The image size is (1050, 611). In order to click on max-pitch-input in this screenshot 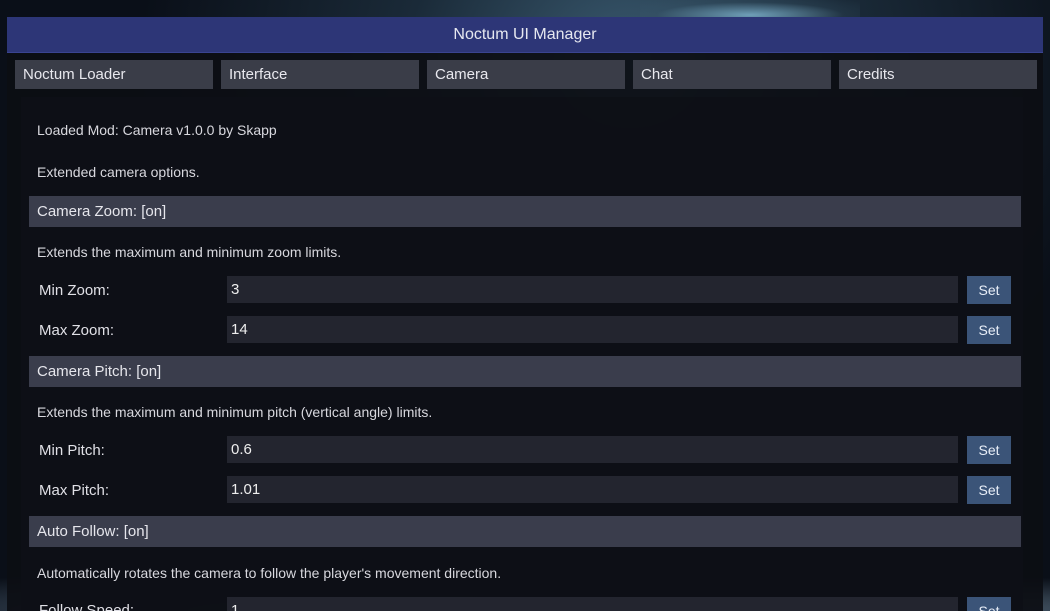, I will do `click(592, 489)`.